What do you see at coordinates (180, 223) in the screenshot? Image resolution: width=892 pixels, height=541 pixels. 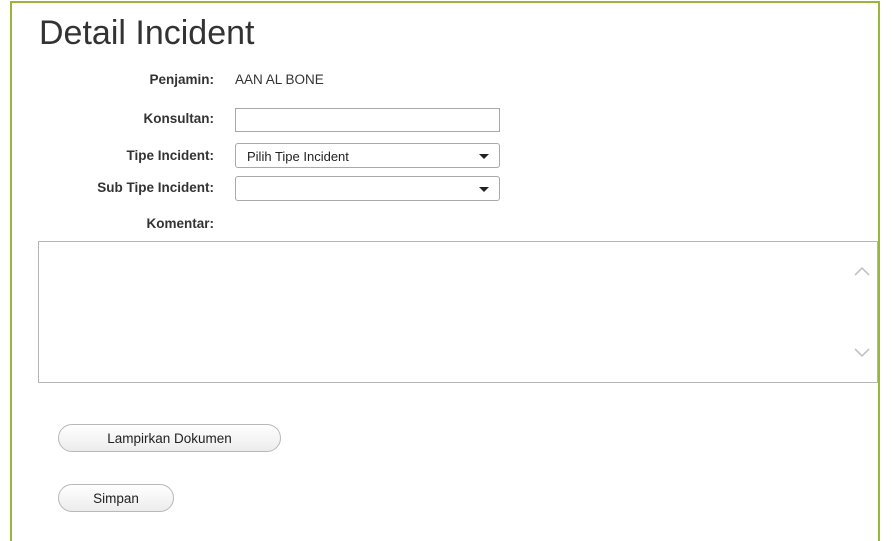 I see `komentar-label: Komentar:` at bounding box center [180, 223].